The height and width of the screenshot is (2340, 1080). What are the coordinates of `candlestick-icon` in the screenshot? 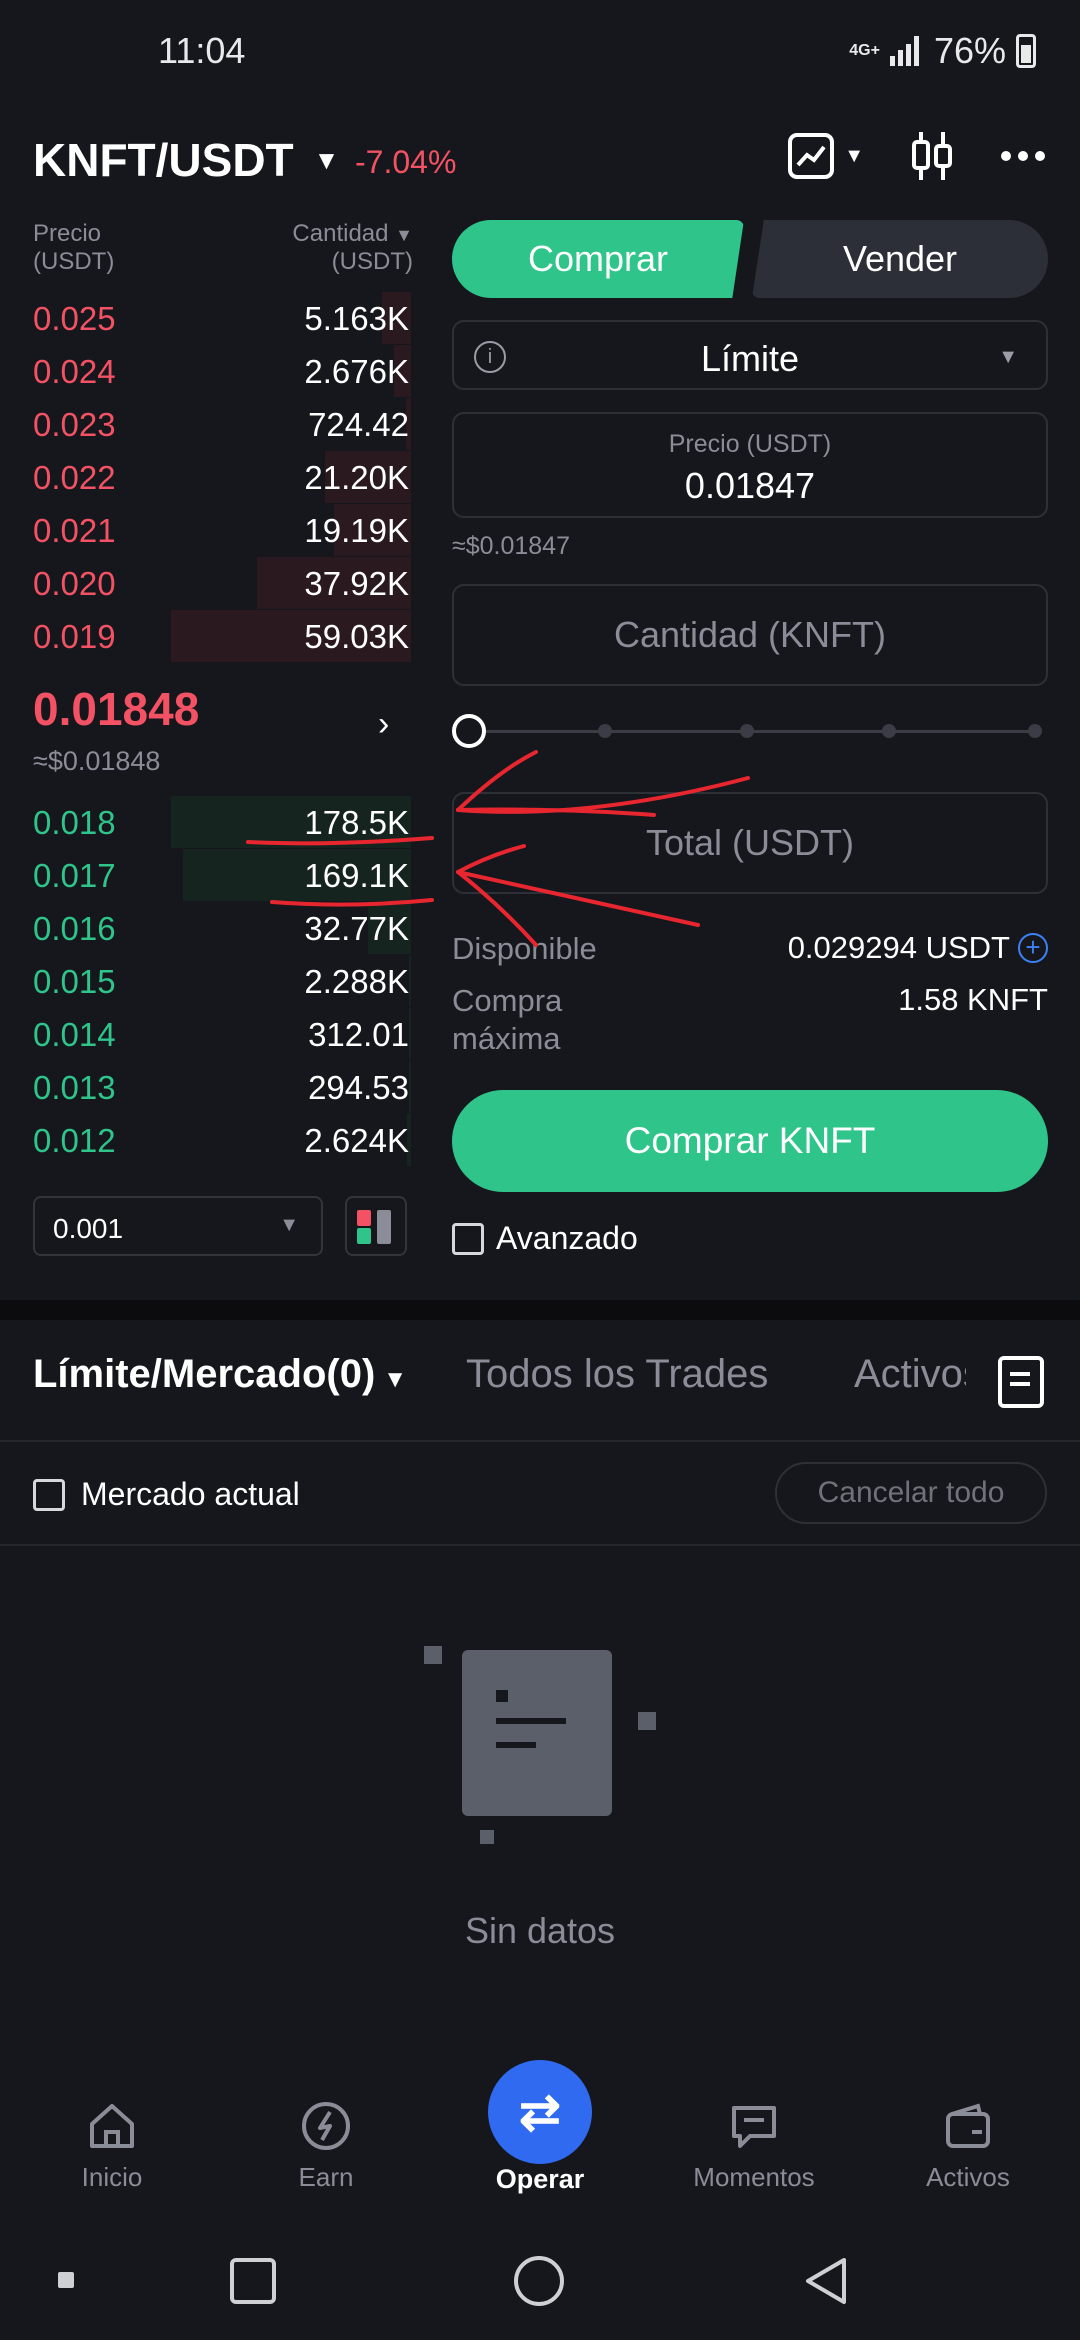 It's located at (932, 156).